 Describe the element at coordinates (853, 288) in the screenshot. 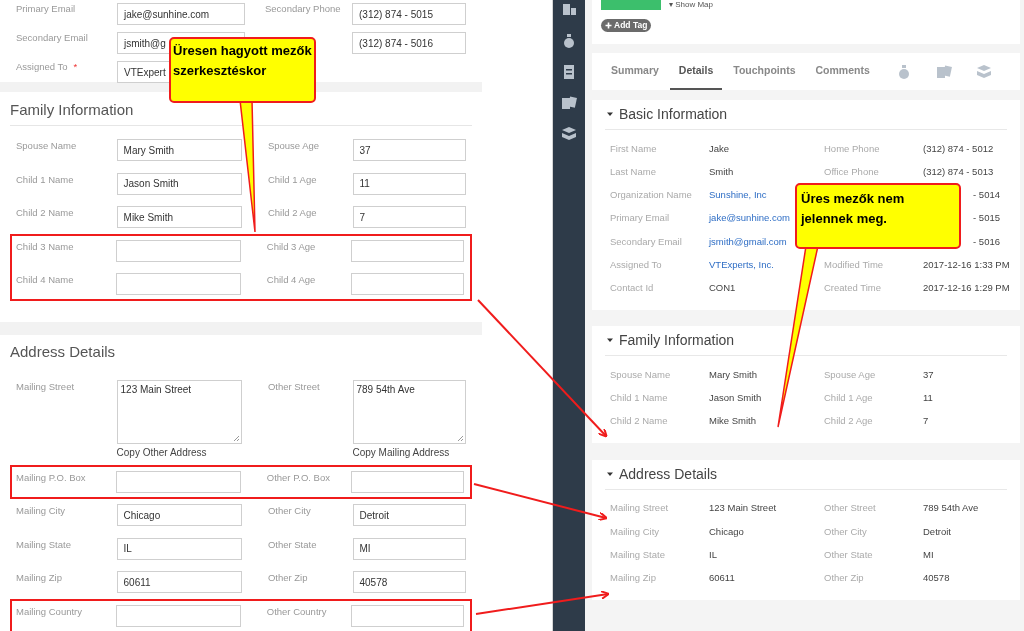

I see `field-label: Created Time` at that location.